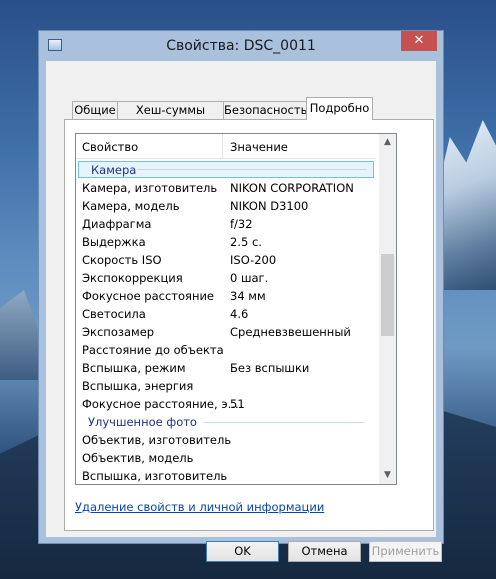  What do you see at coordinates (226, 386) in the screenshot?
I see `list-item: Вспышка, энергия` at bounding box center [226, 386].